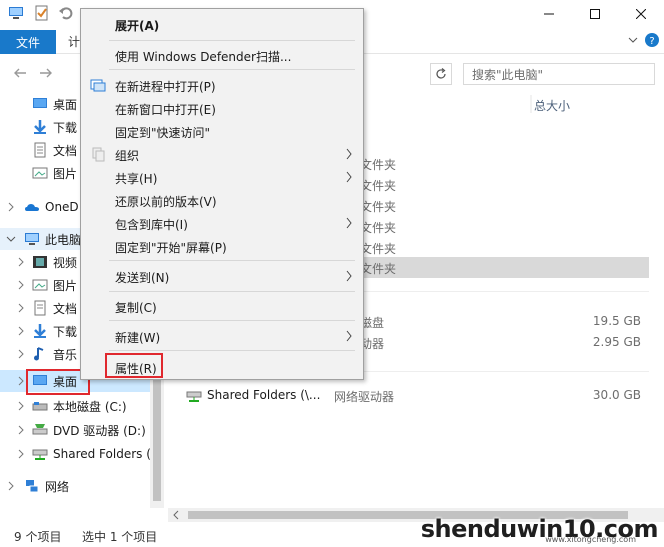  I want to click on menu-item-new: 新建(W), so click(222, 336).